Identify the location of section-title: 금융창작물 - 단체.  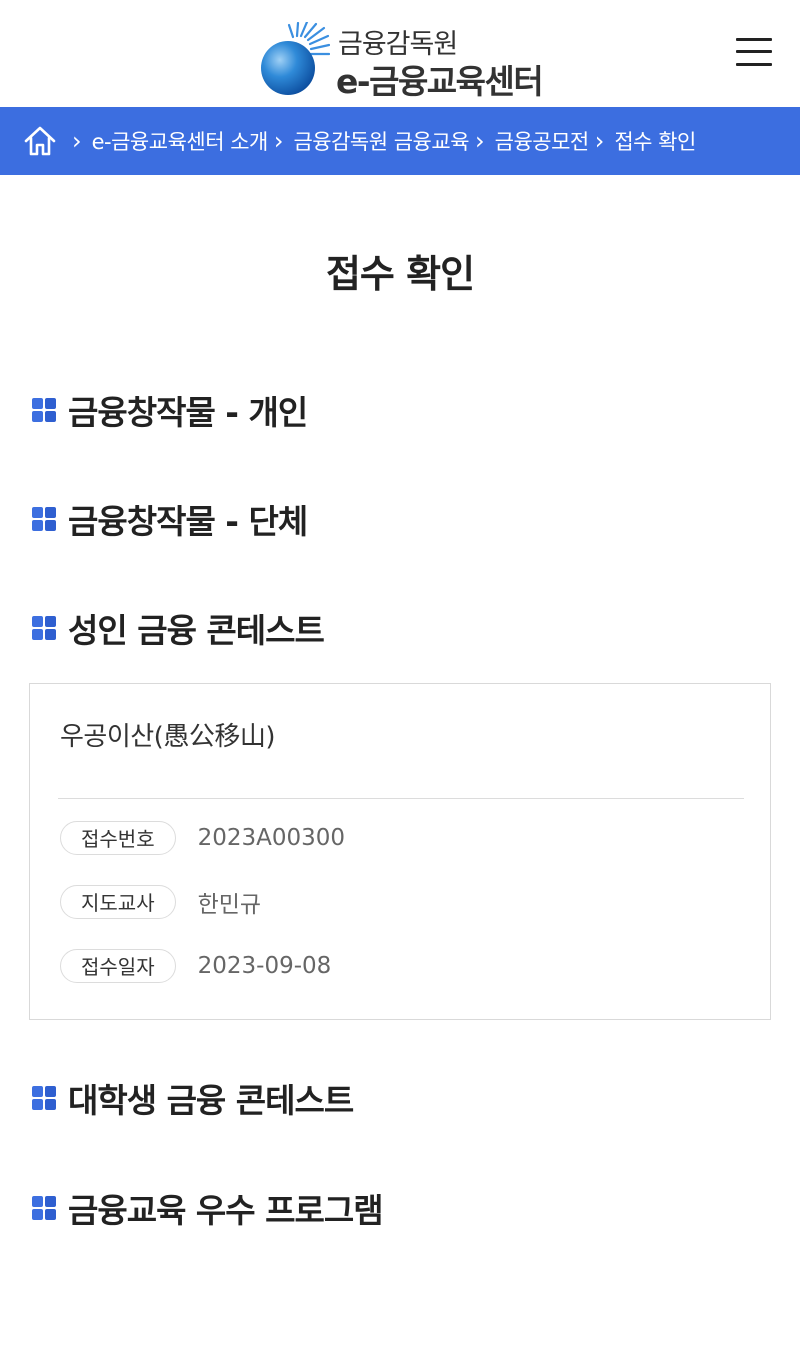
(188, 521).